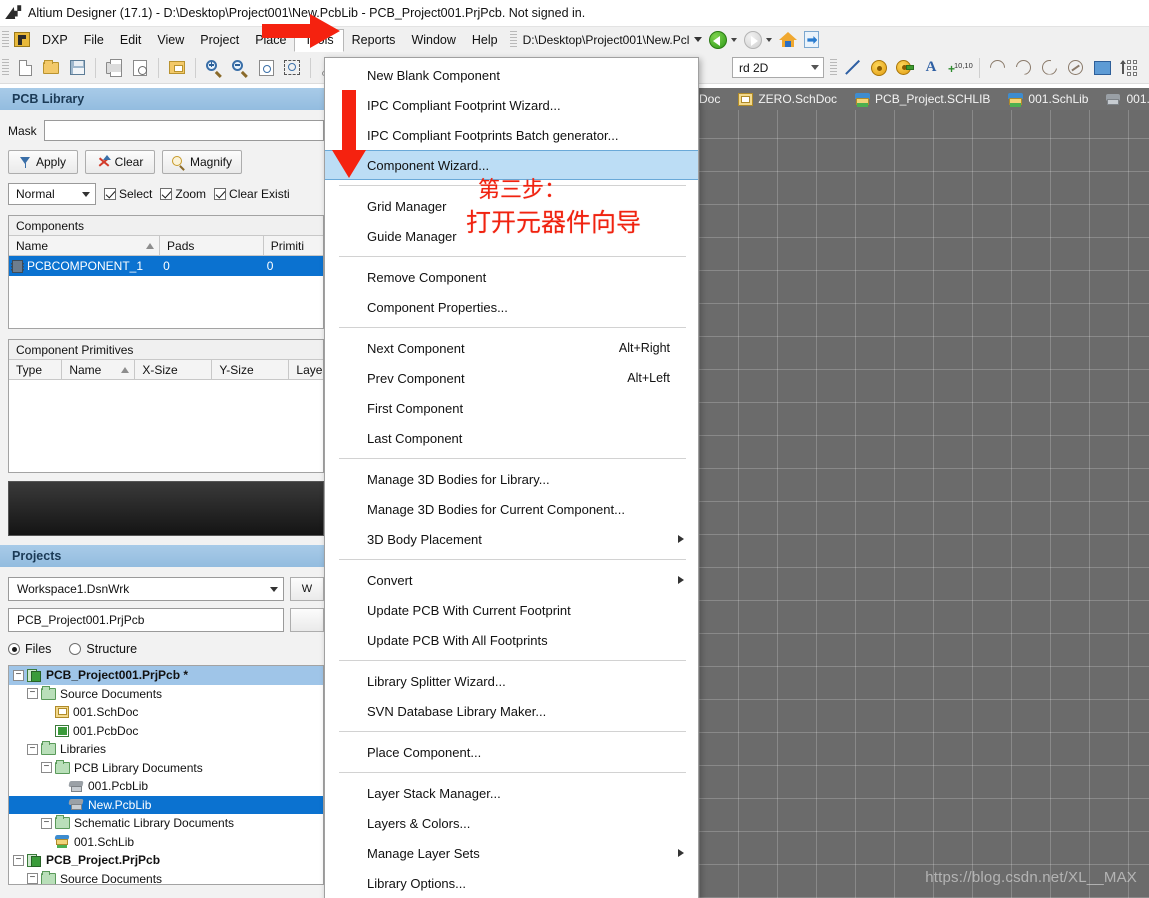  What do you see at coordinates (433, 40) in the screenshot?
I see `menu-window: Window` at bounding box center [433, 40].